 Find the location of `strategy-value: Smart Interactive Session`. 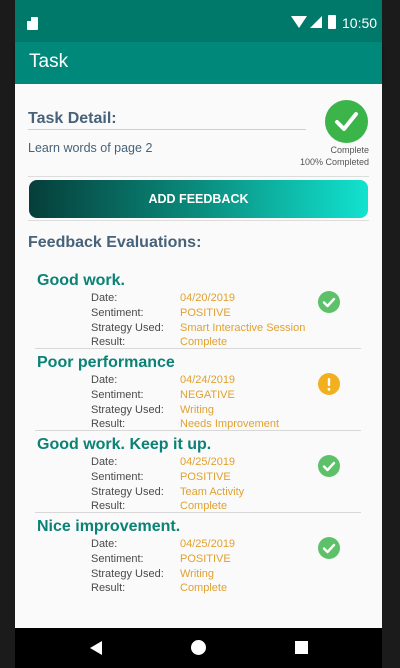

strategy-value: Smart Interactive Session is located at coordinates (243, 328).